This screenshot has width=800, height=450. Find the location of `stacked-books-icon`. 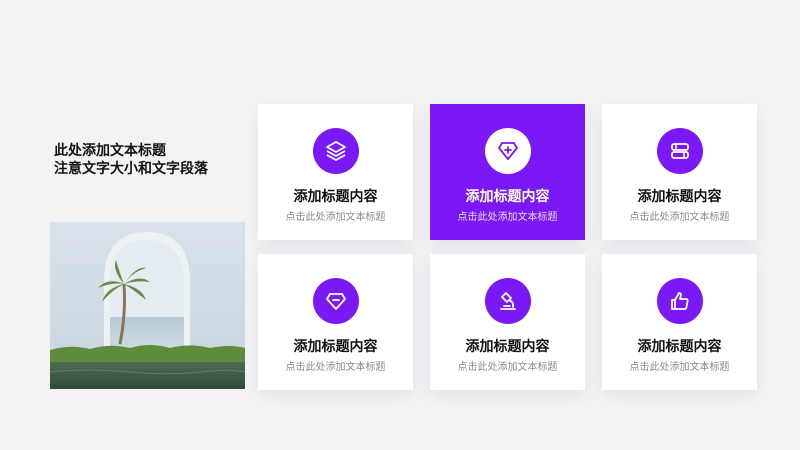

stacked-books-icon is located at coordinates (679, 151).